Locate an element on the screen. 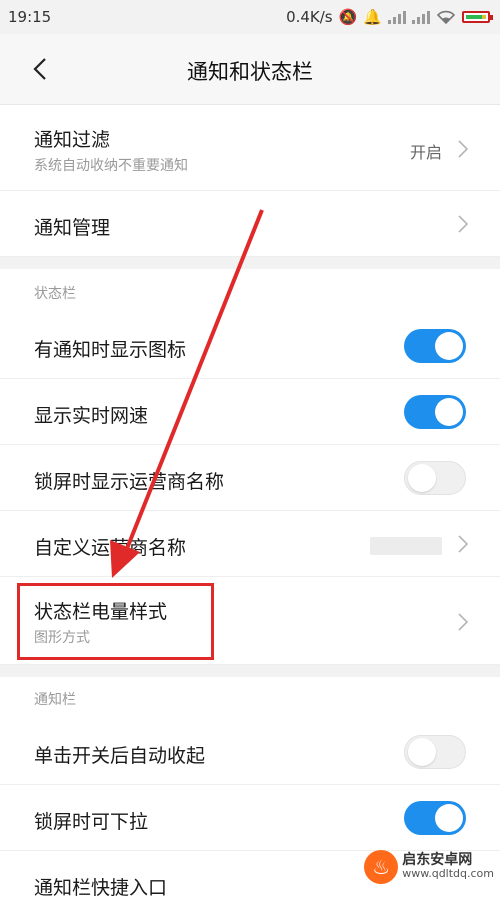 This screenshot has width=500, height=900. carrier-name-value is located at coordinates (406, 546).